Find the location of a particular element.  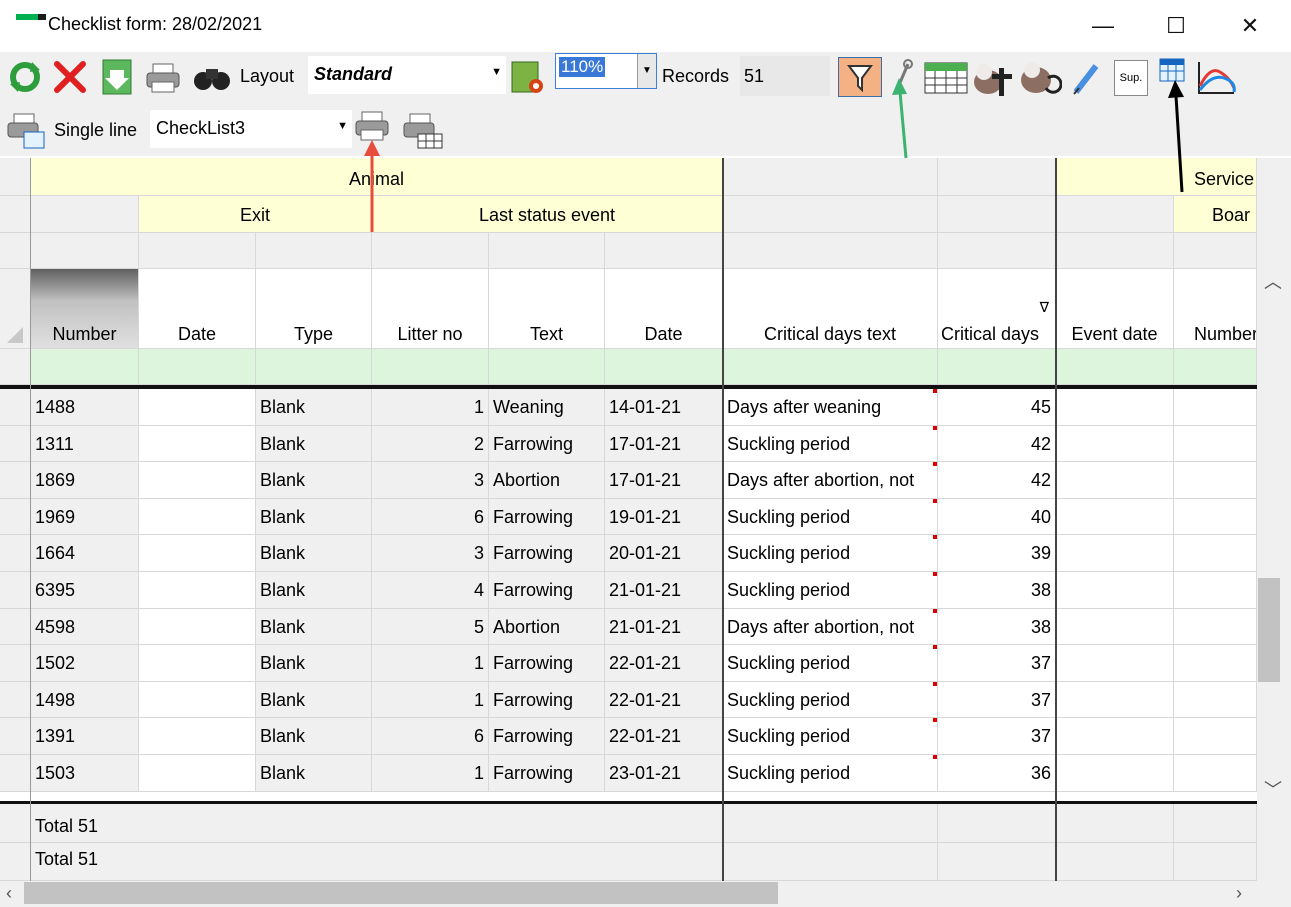

close-window-button: ✕ is located at coordinates (1250, 26).